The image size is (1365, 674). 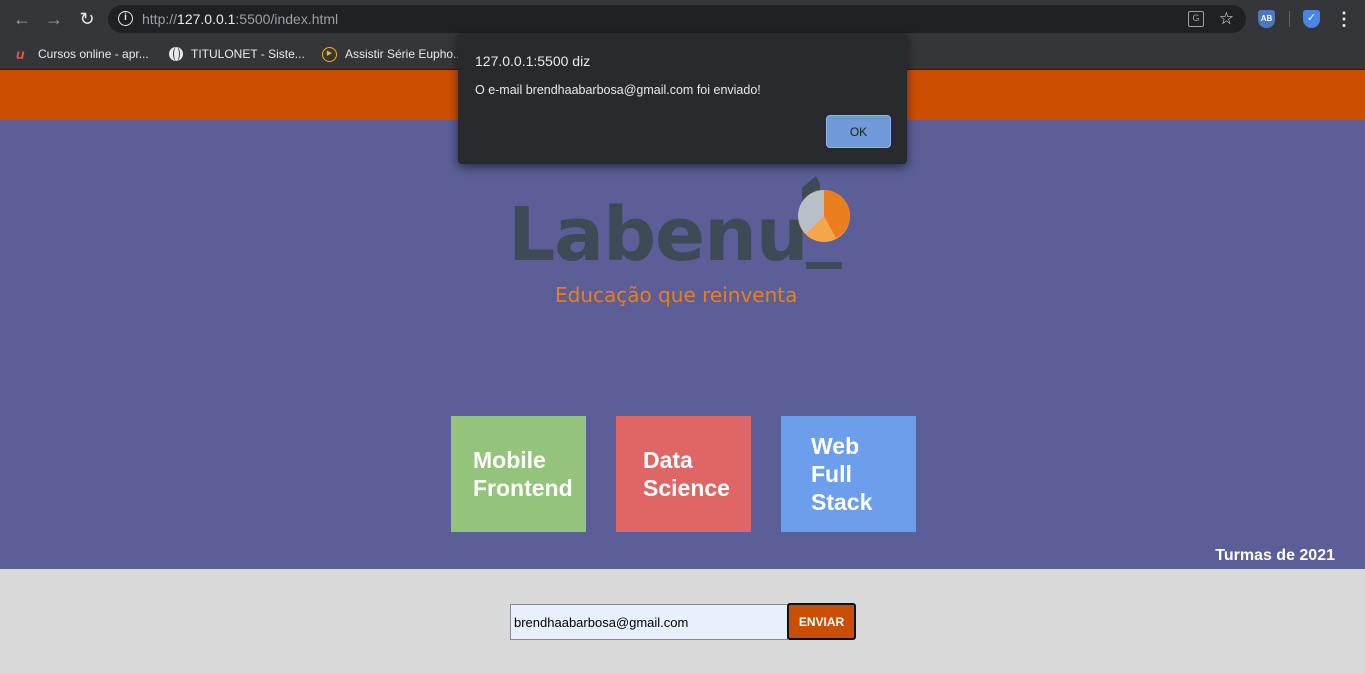 I want to click on labenu-logo: Labenu Educação que reinventa, so click(x=680, y=240).